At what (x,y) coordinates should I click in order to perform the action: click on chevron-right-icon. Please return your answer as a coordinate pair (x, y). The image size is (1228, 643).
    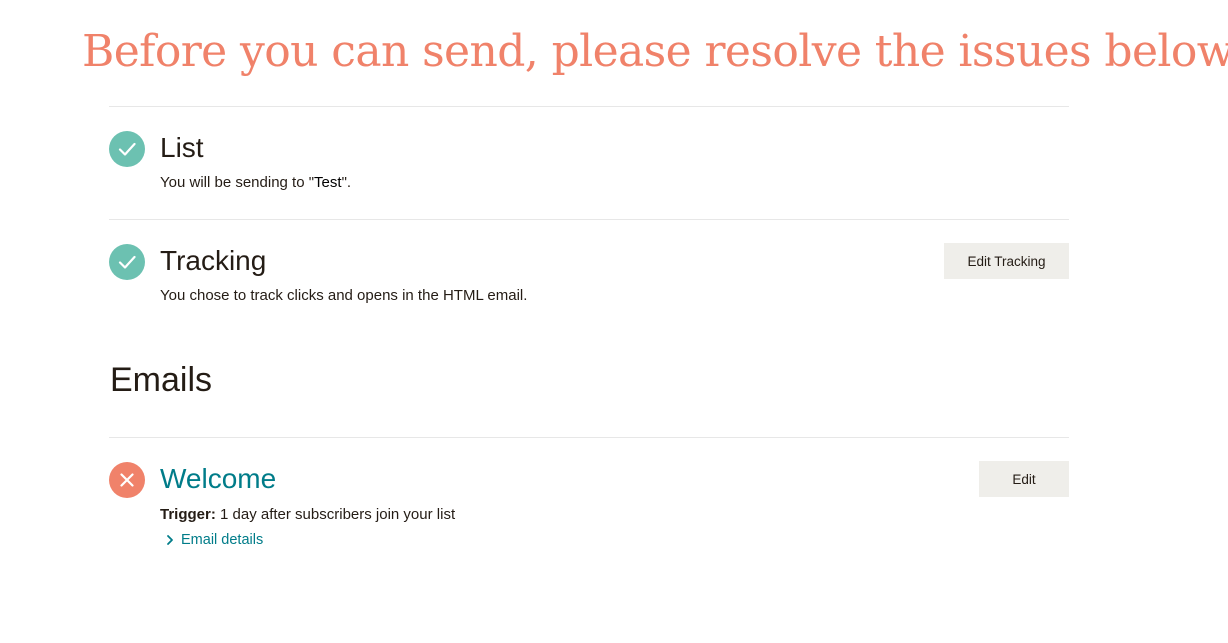
    Looking at the image, I should click on (170, 540).